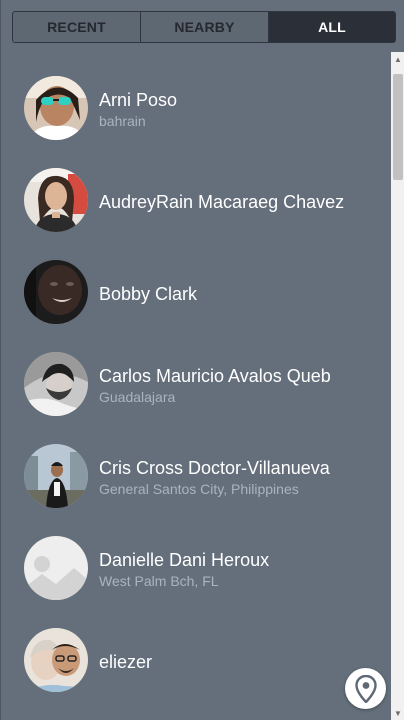 The image size is (404, 720). I want to click on tab-bar: RECENT NEARBY ALL, so click(202, 26).